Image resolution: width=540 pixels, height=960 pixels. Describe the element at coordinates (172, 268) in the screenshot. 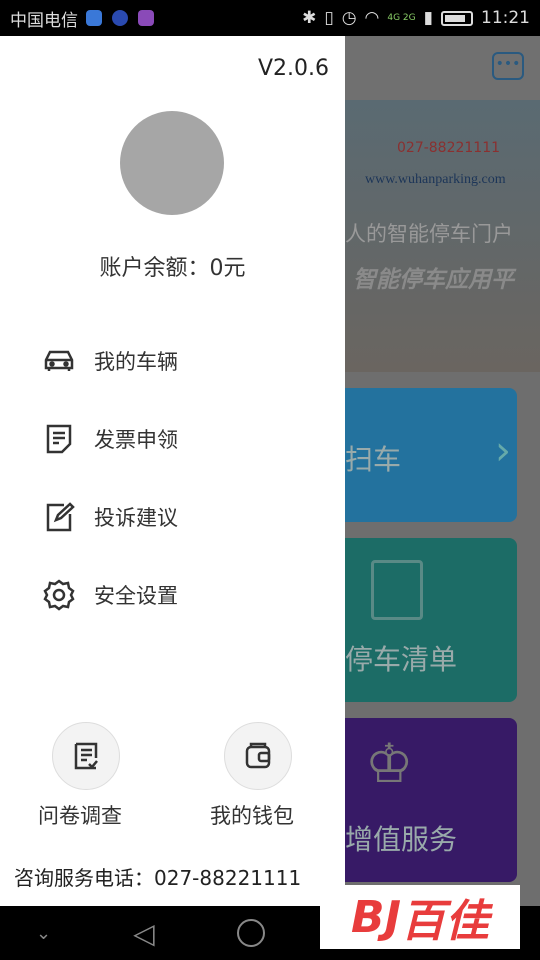

I see `account-balance: 账户余额：0元` at that location.